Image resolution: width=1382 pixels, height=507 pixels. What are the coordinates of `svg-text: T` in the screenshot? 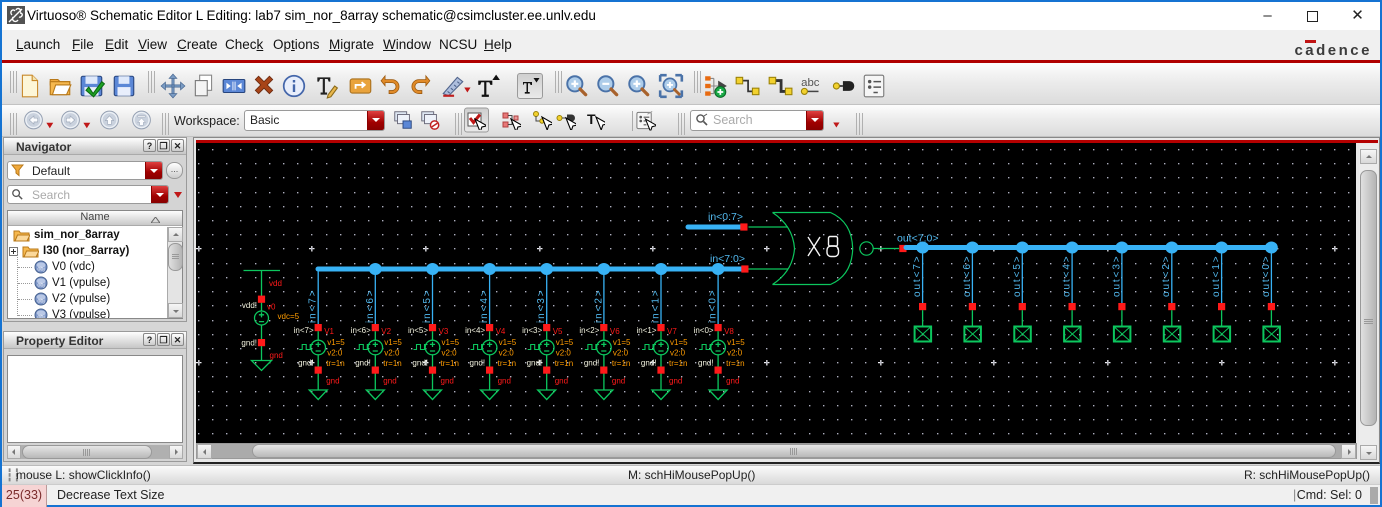 It's located at (591, 119).